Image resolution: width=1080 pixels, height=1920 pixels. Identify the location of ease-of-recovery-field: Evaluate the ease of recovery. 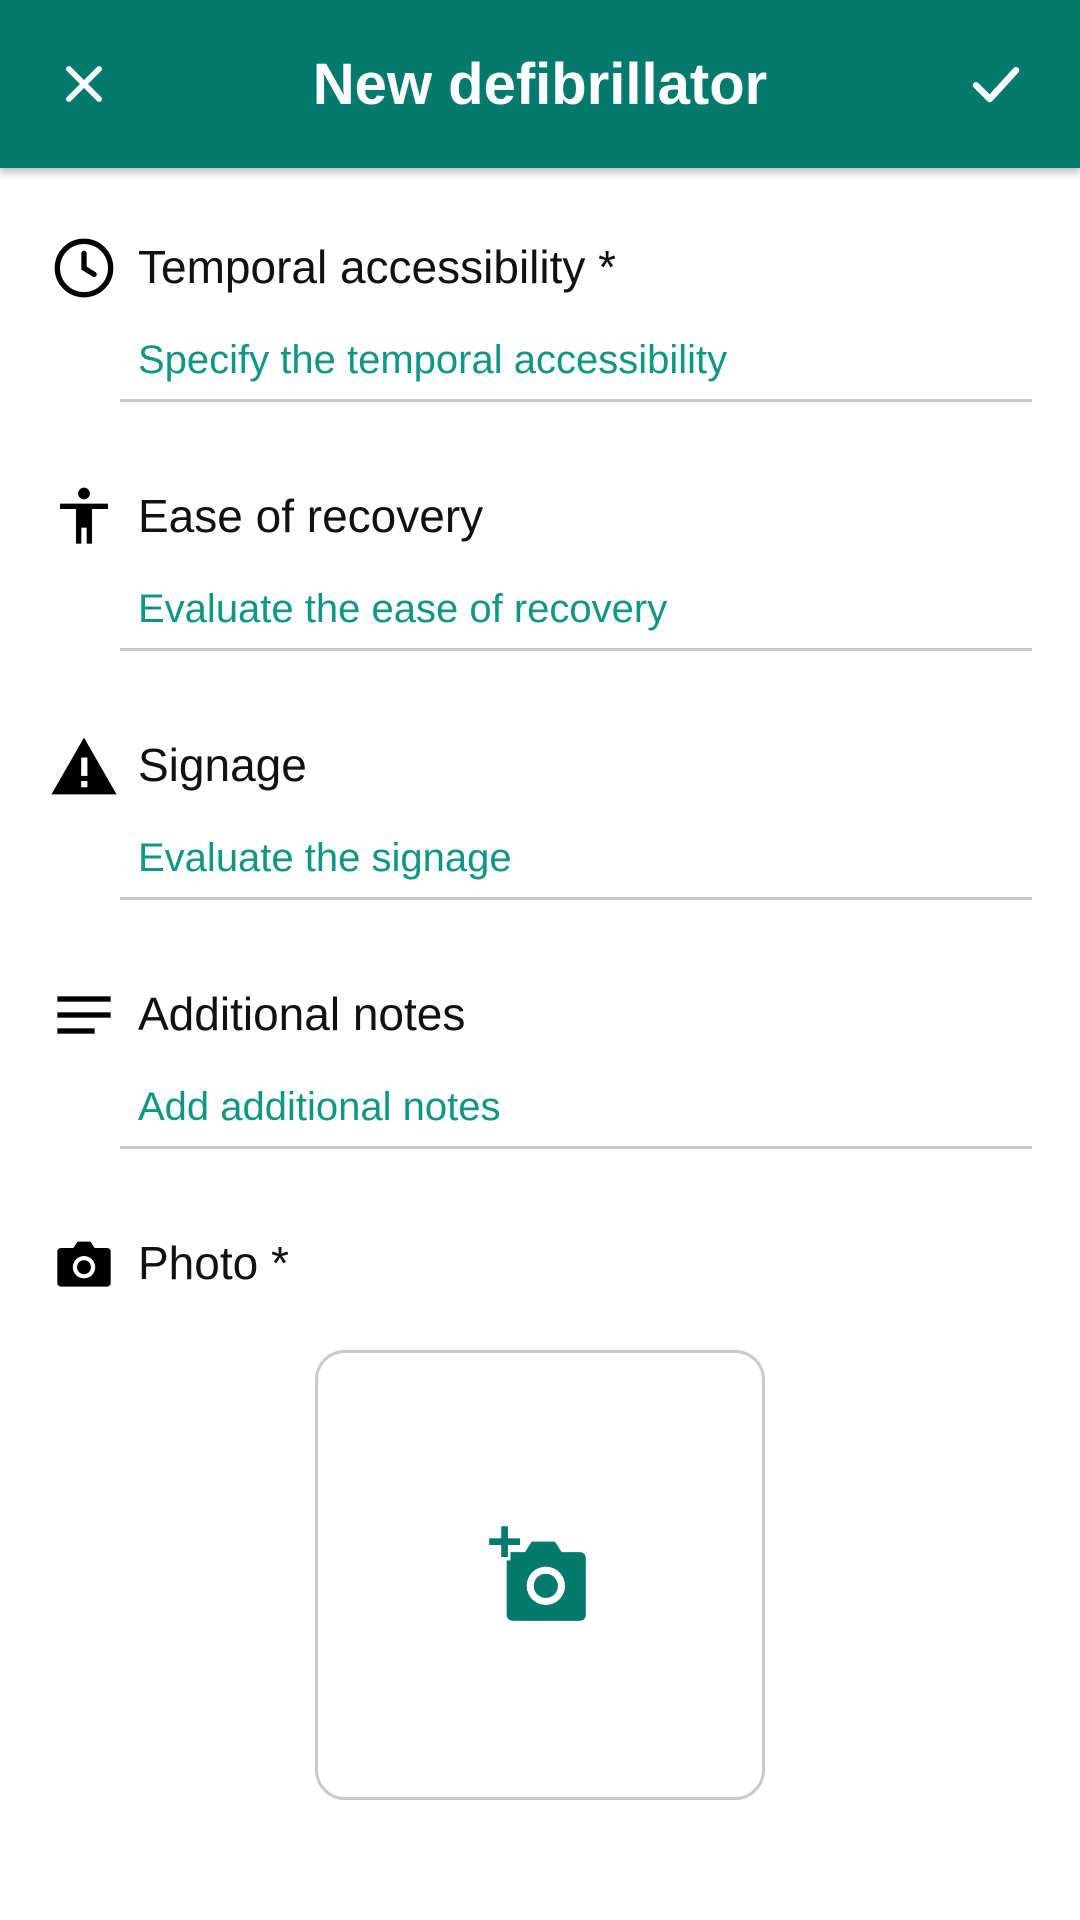
(576, 615).